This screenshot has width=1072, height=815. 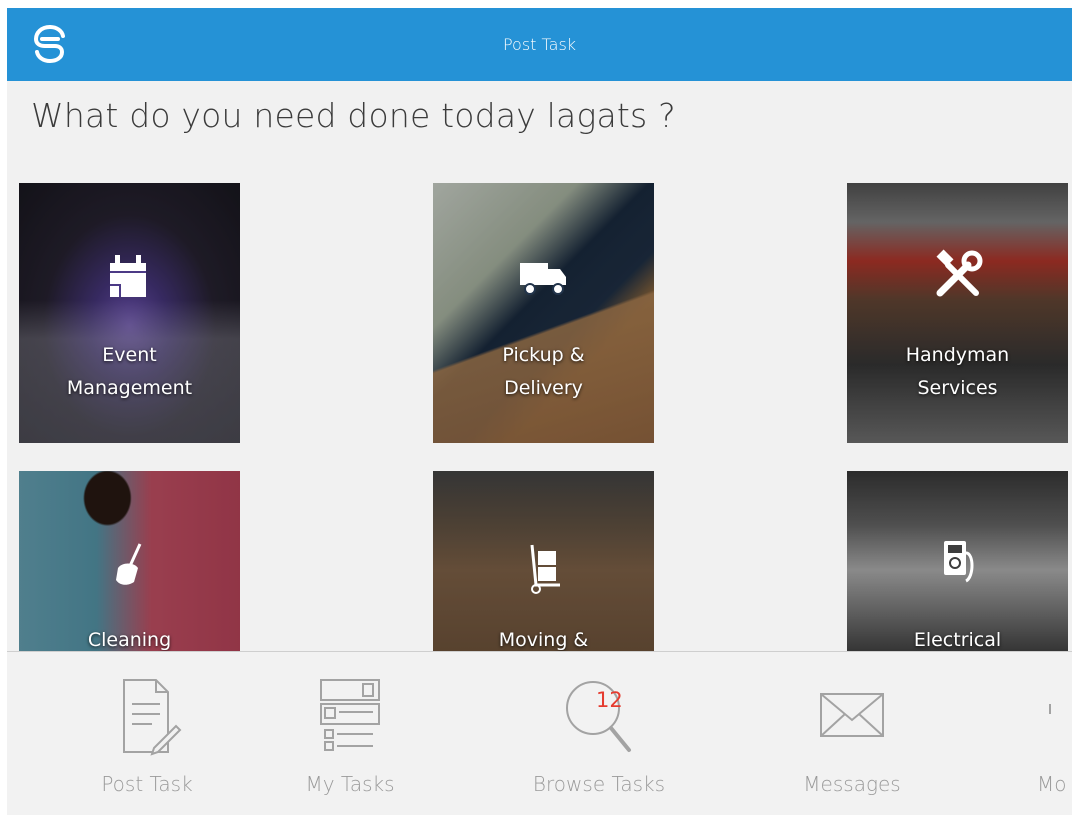 I want to click on category-label: Handyman, so click(x=957, y=355).